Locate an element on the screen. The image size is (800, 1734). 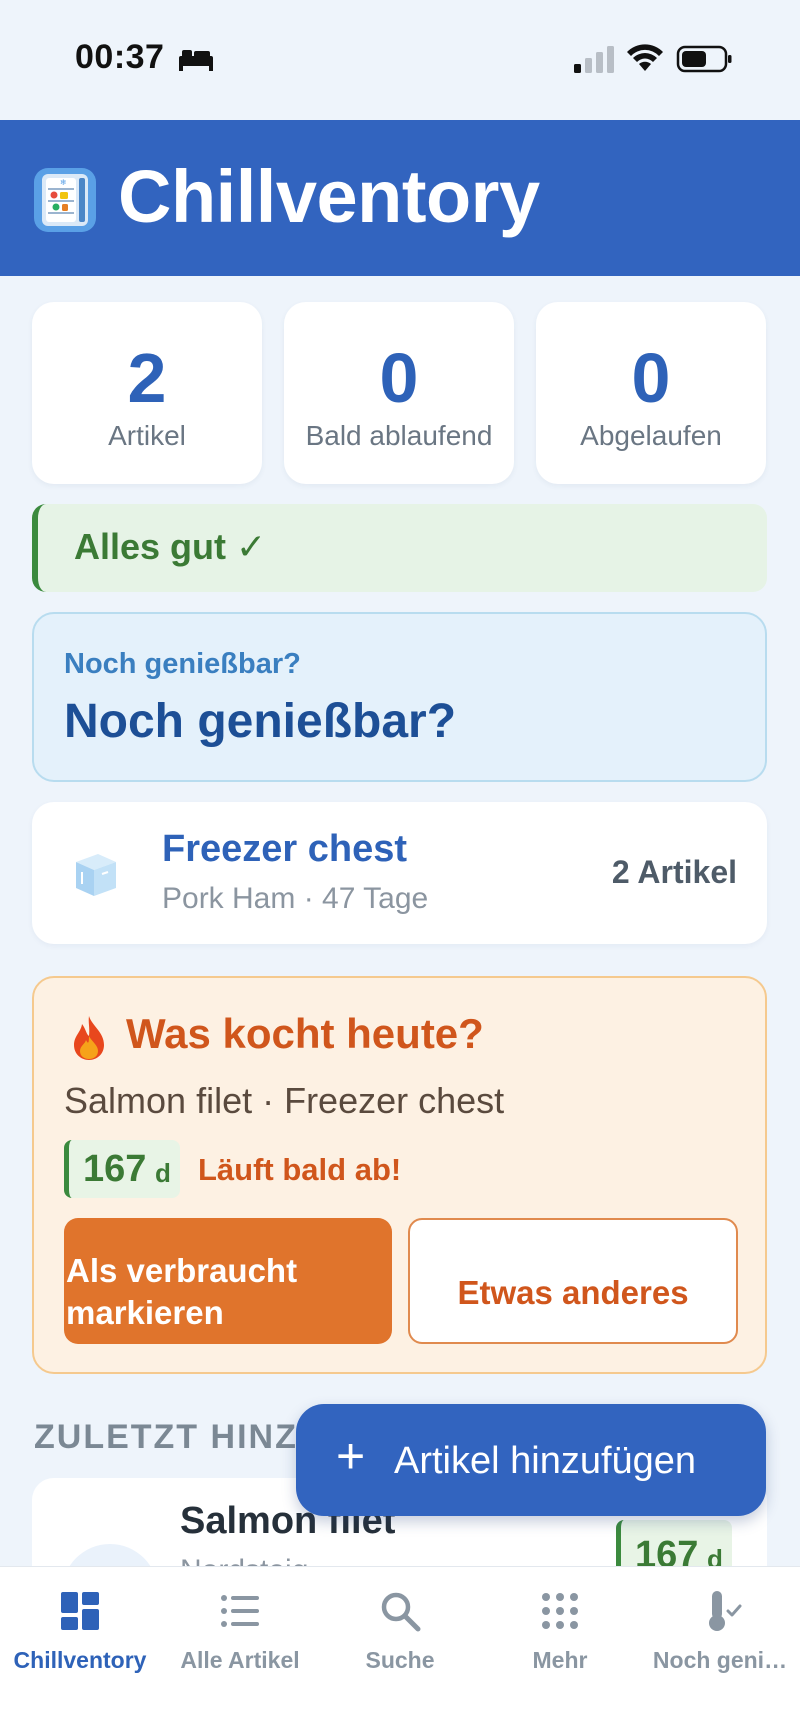
edible-card-title: Noch genießbar? is located at coordinates (260, 721).